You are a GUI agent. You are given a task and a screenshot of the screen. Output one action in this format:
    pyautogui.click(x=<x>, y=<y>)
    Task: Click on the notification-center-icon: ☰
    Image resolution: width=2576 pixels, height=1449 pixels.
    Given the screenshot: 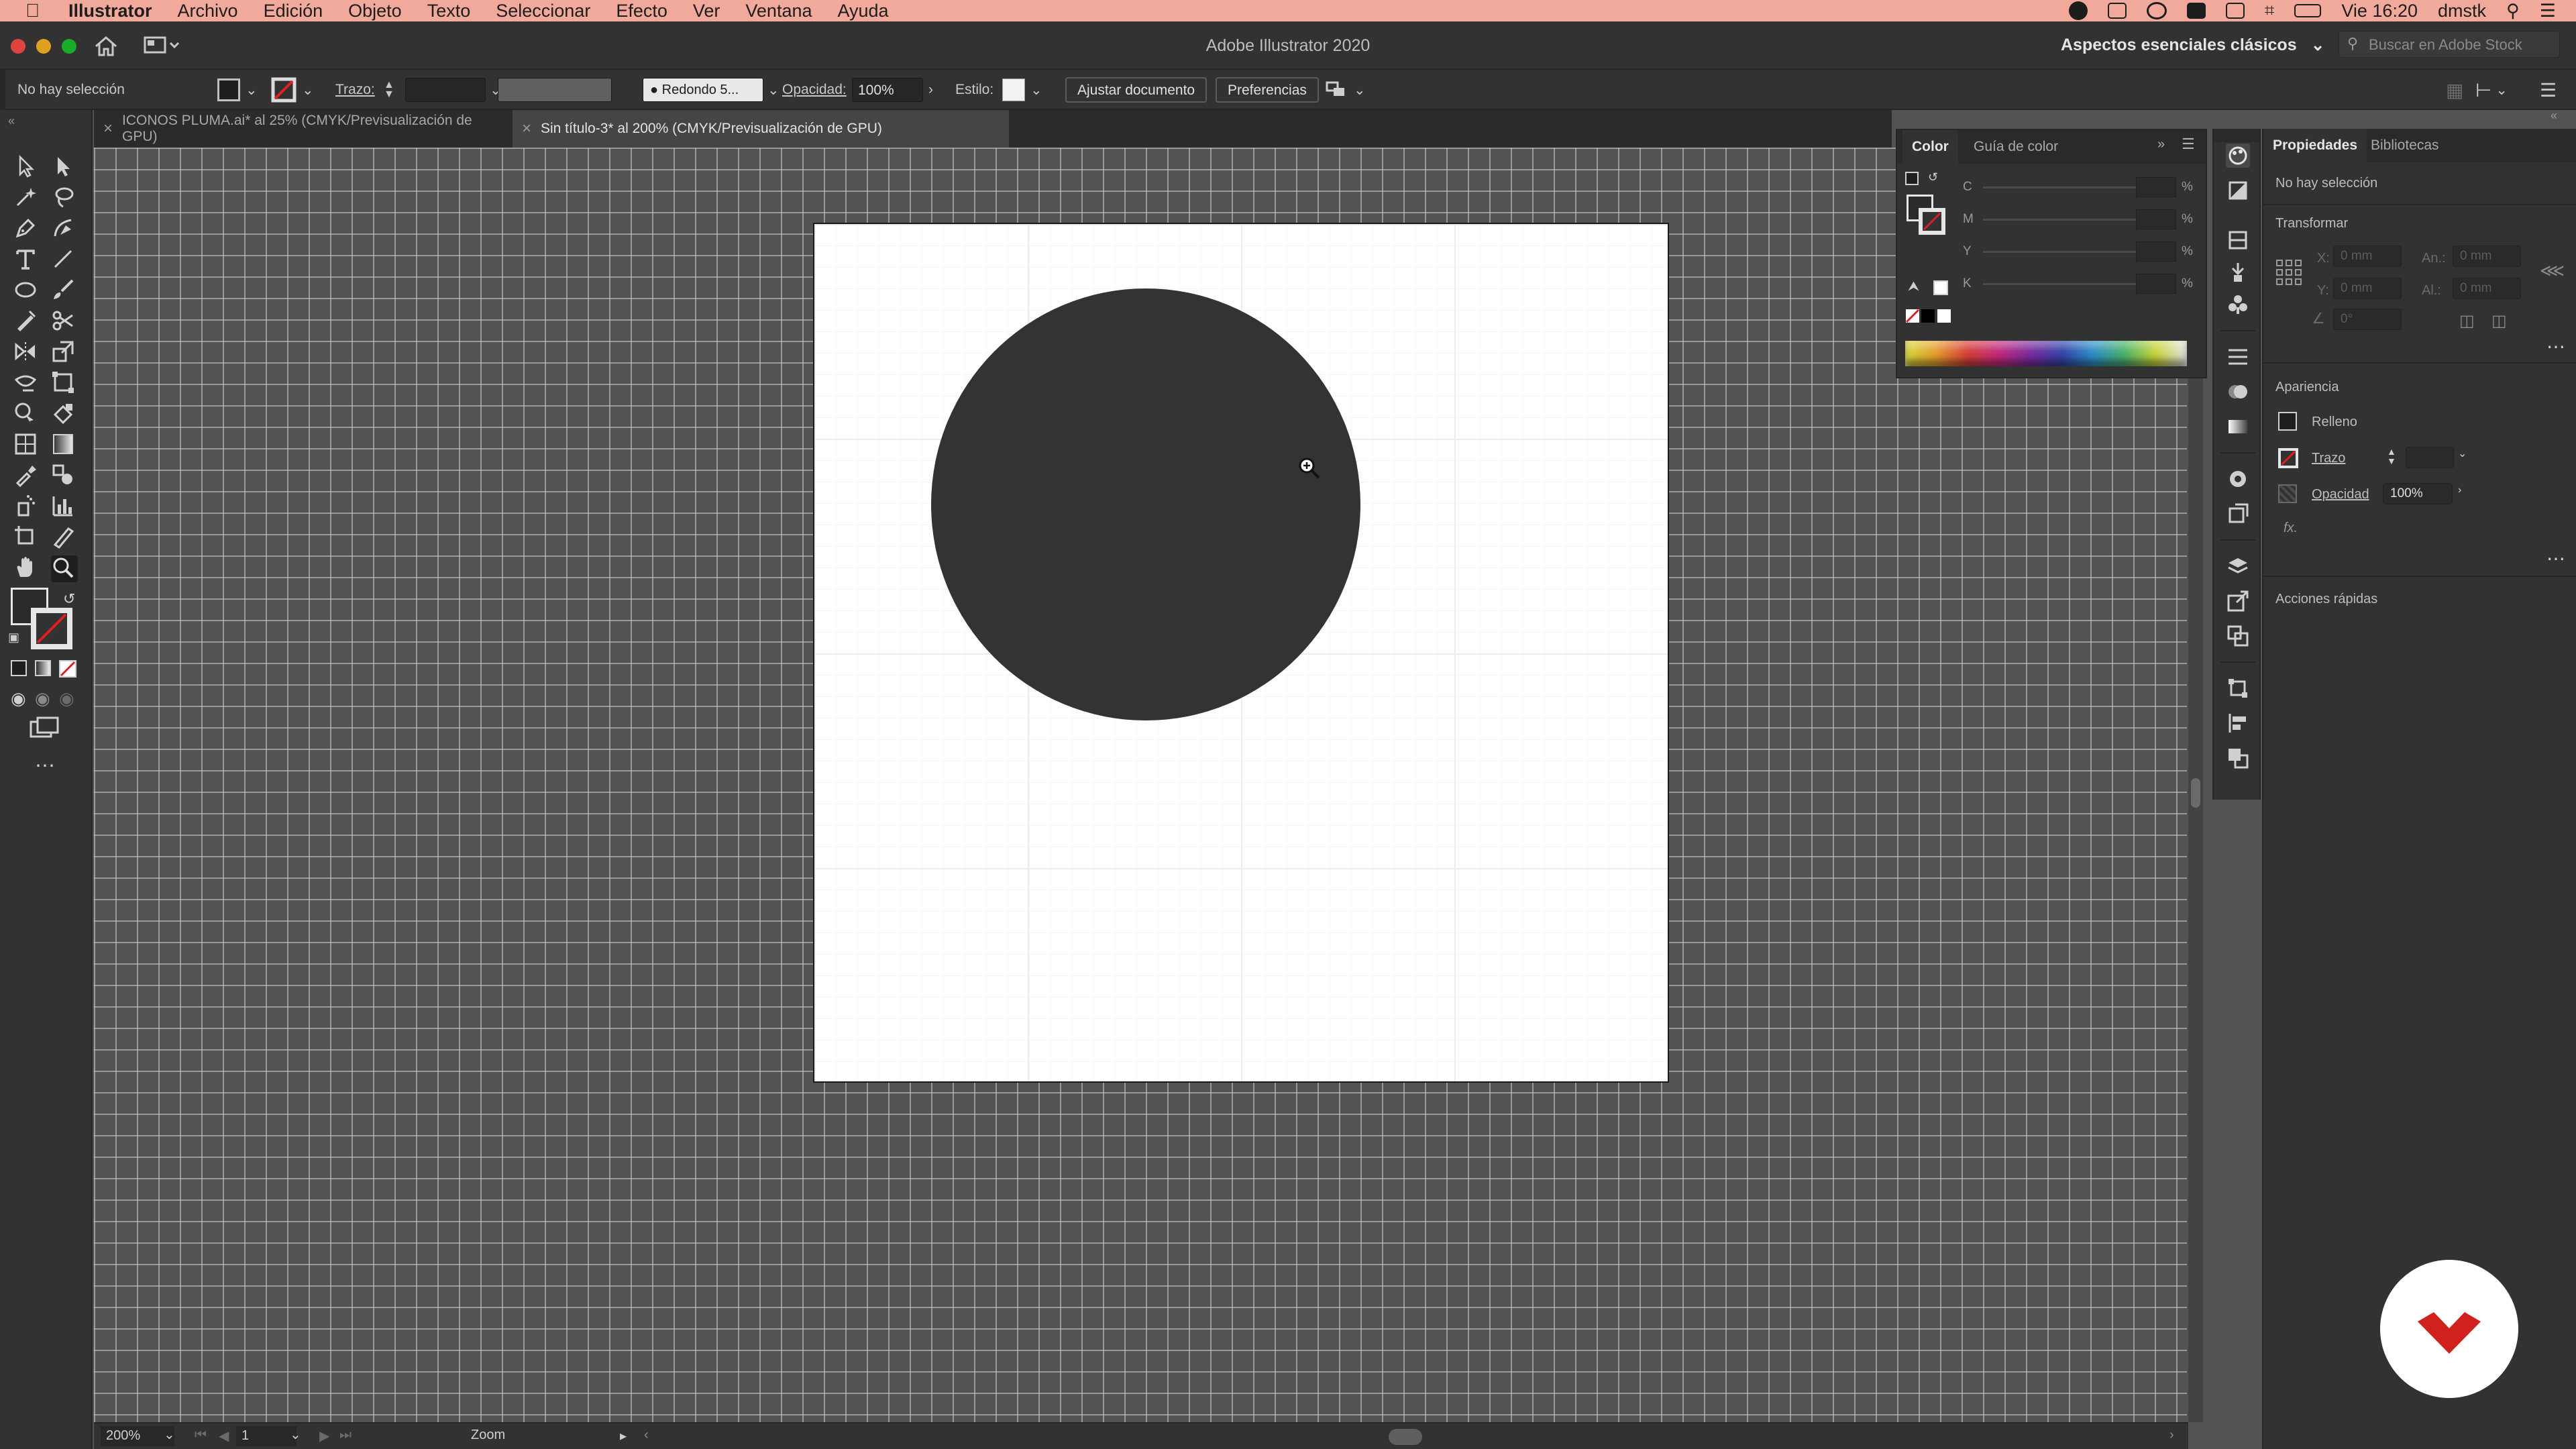 What is the action you would take?
    pyautogui.click(x=2548, y=11)
    